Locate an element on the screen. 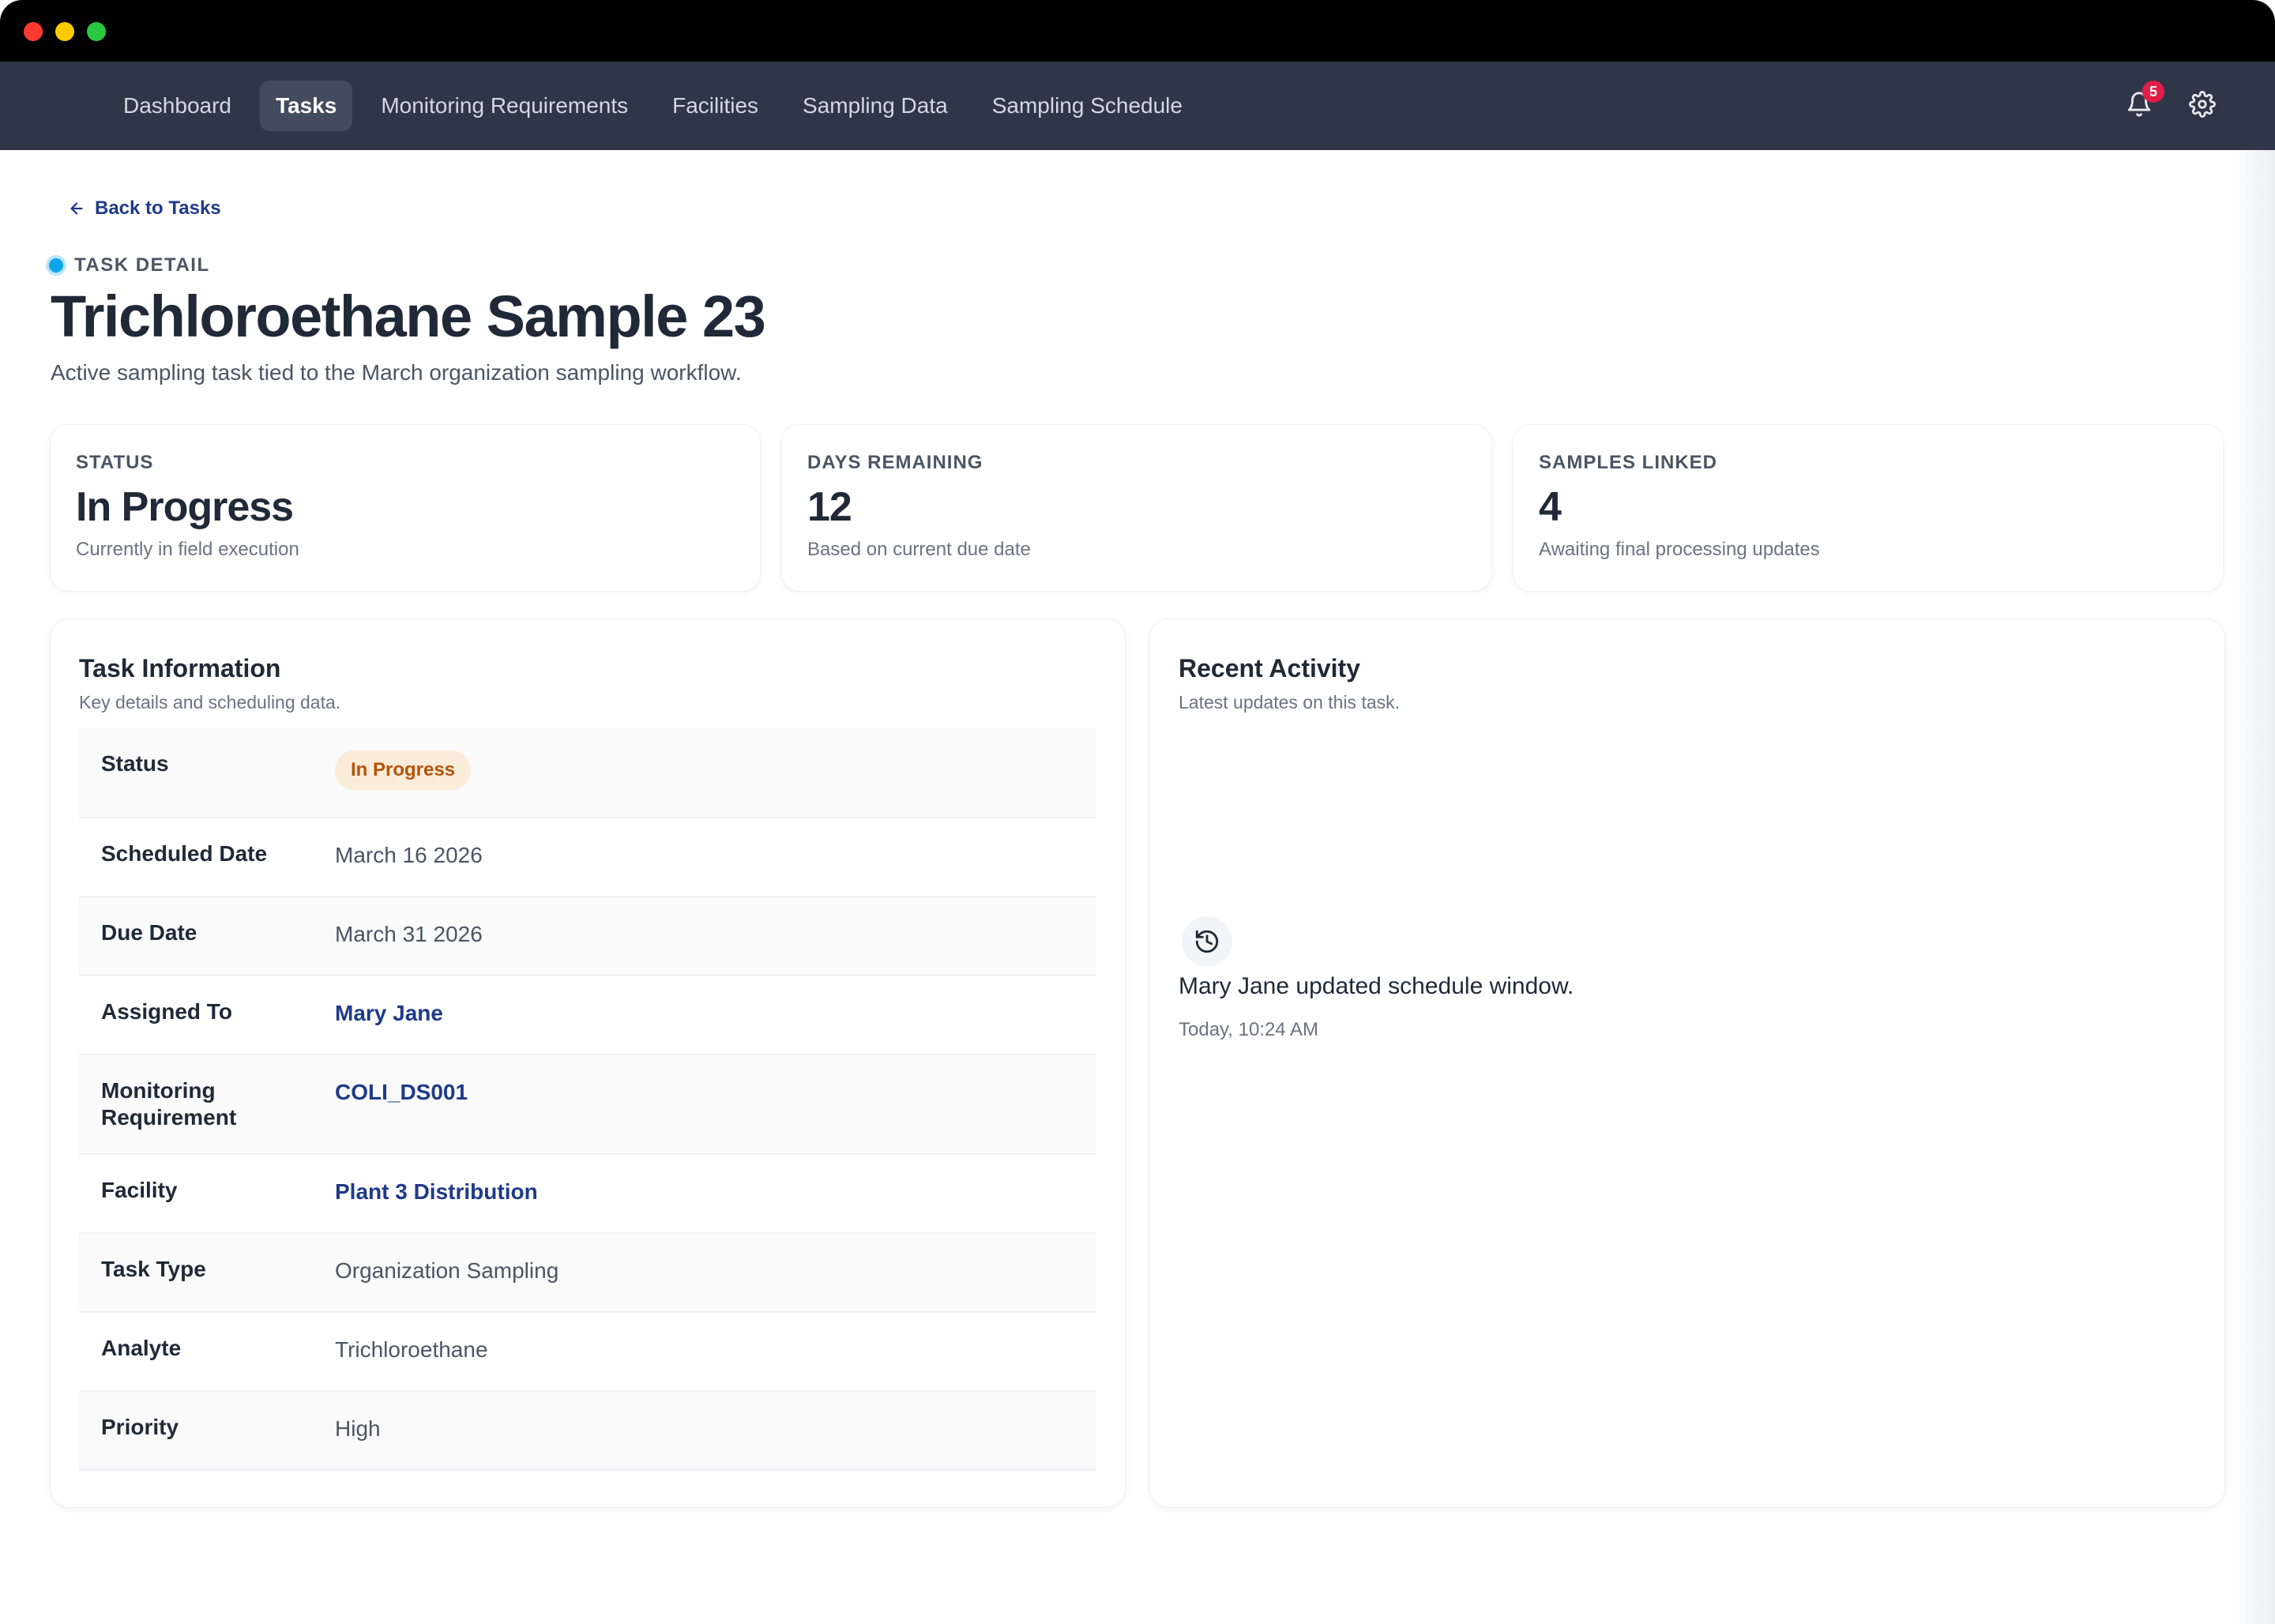 Image resolution: width=2275 pixels, height=1624 pixels. info-key: Monitoring Requirement is located at coordinates (169, 1104).